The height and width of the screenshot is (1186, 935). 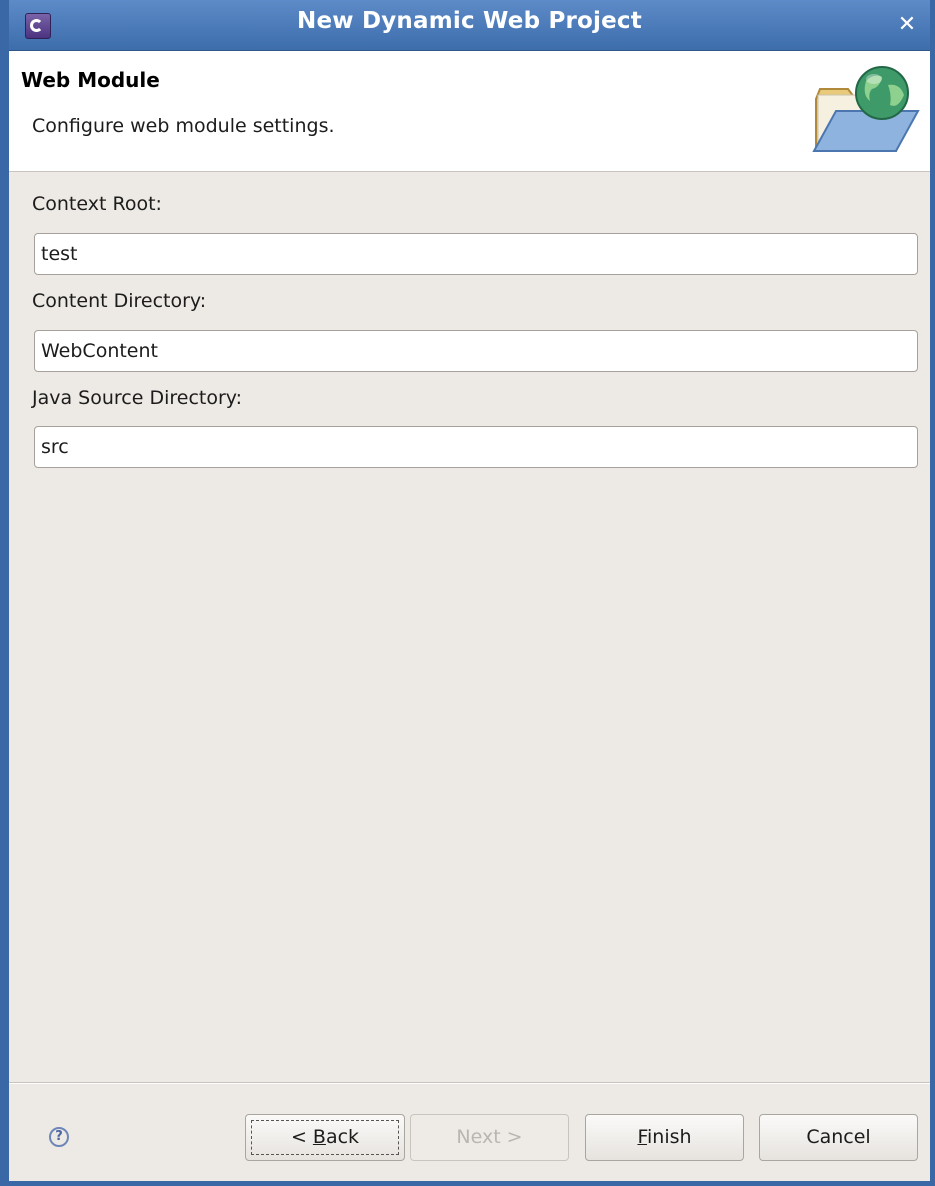 I want to click on next-button: Next >, so click(x=489, y=1137).